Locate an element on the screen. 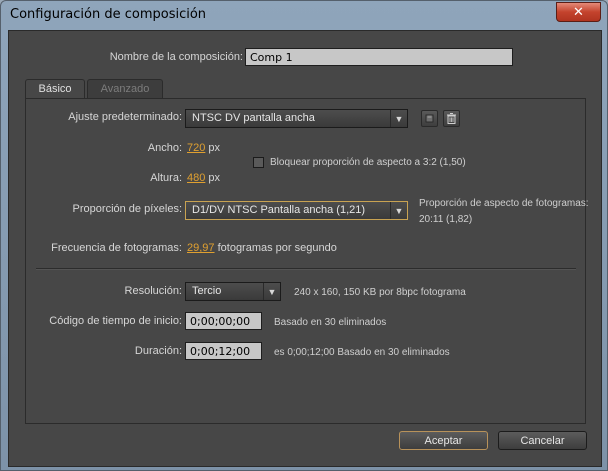  resolution-label: Resolución: is located at coordinates (153, 291).